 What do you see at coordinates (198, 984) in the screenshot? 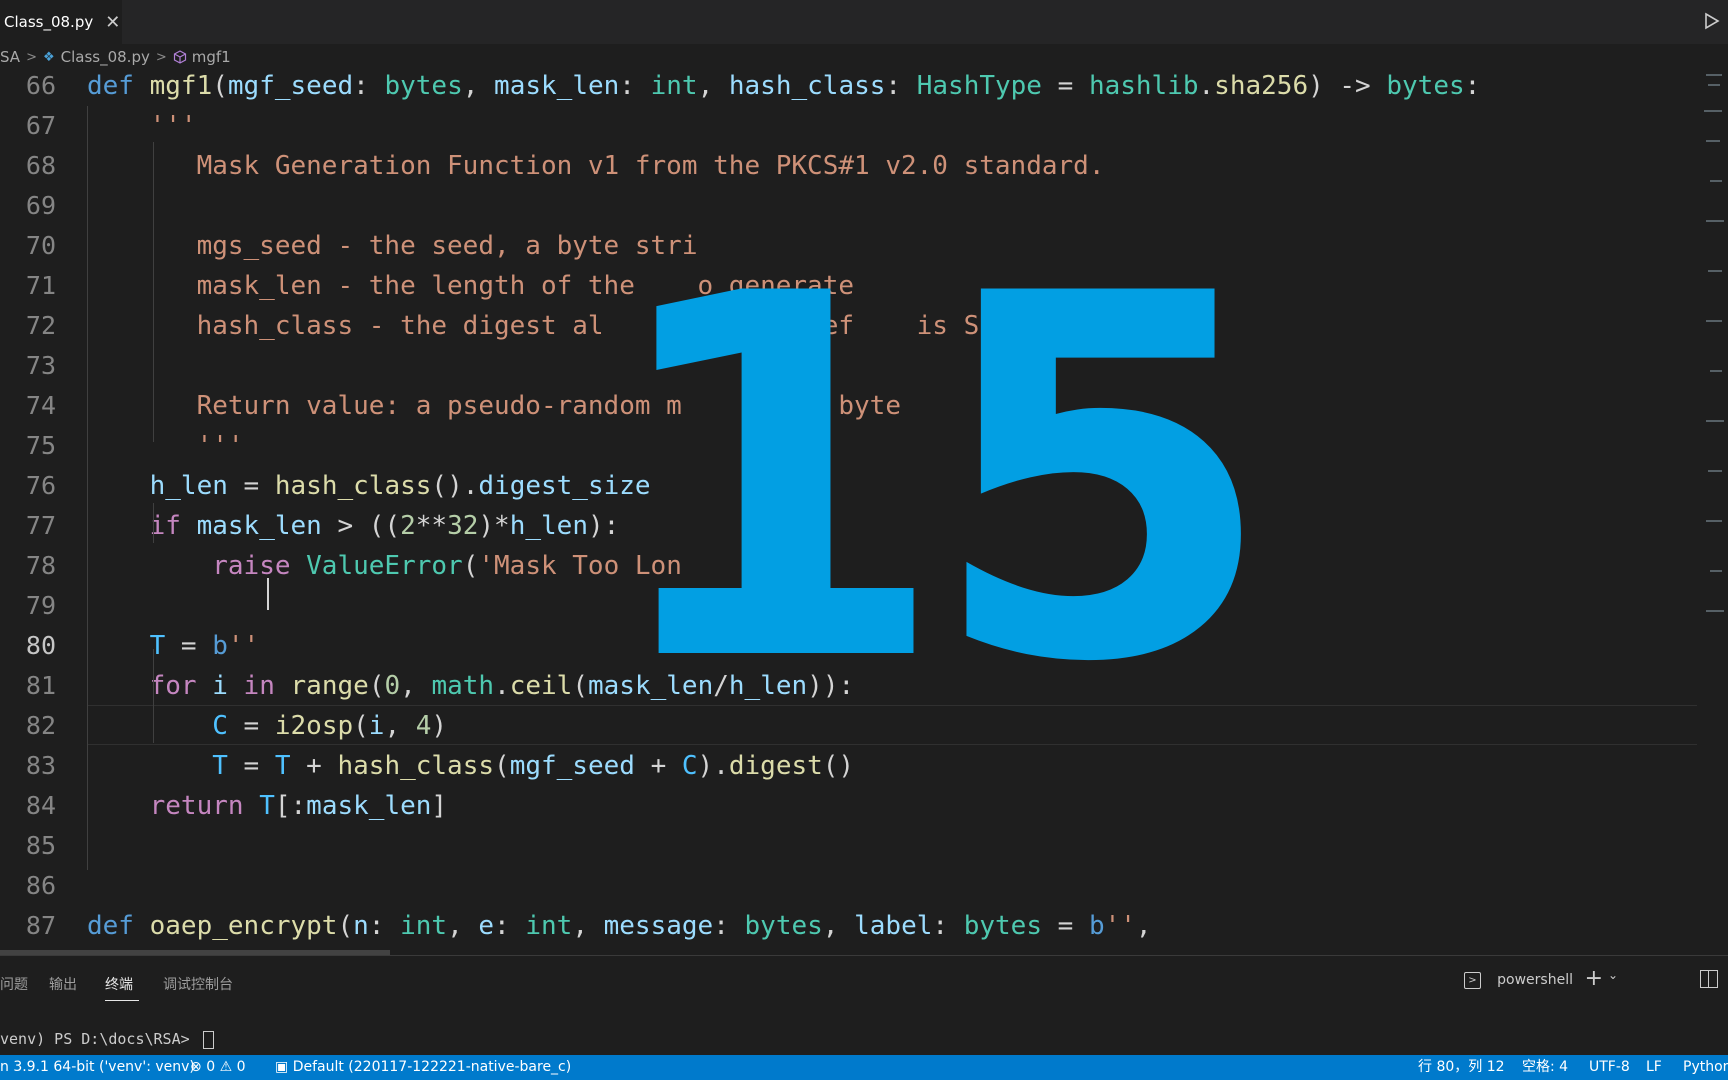
I see `tab-debug-console: 调试控制台` at bounding box center [198, 984].